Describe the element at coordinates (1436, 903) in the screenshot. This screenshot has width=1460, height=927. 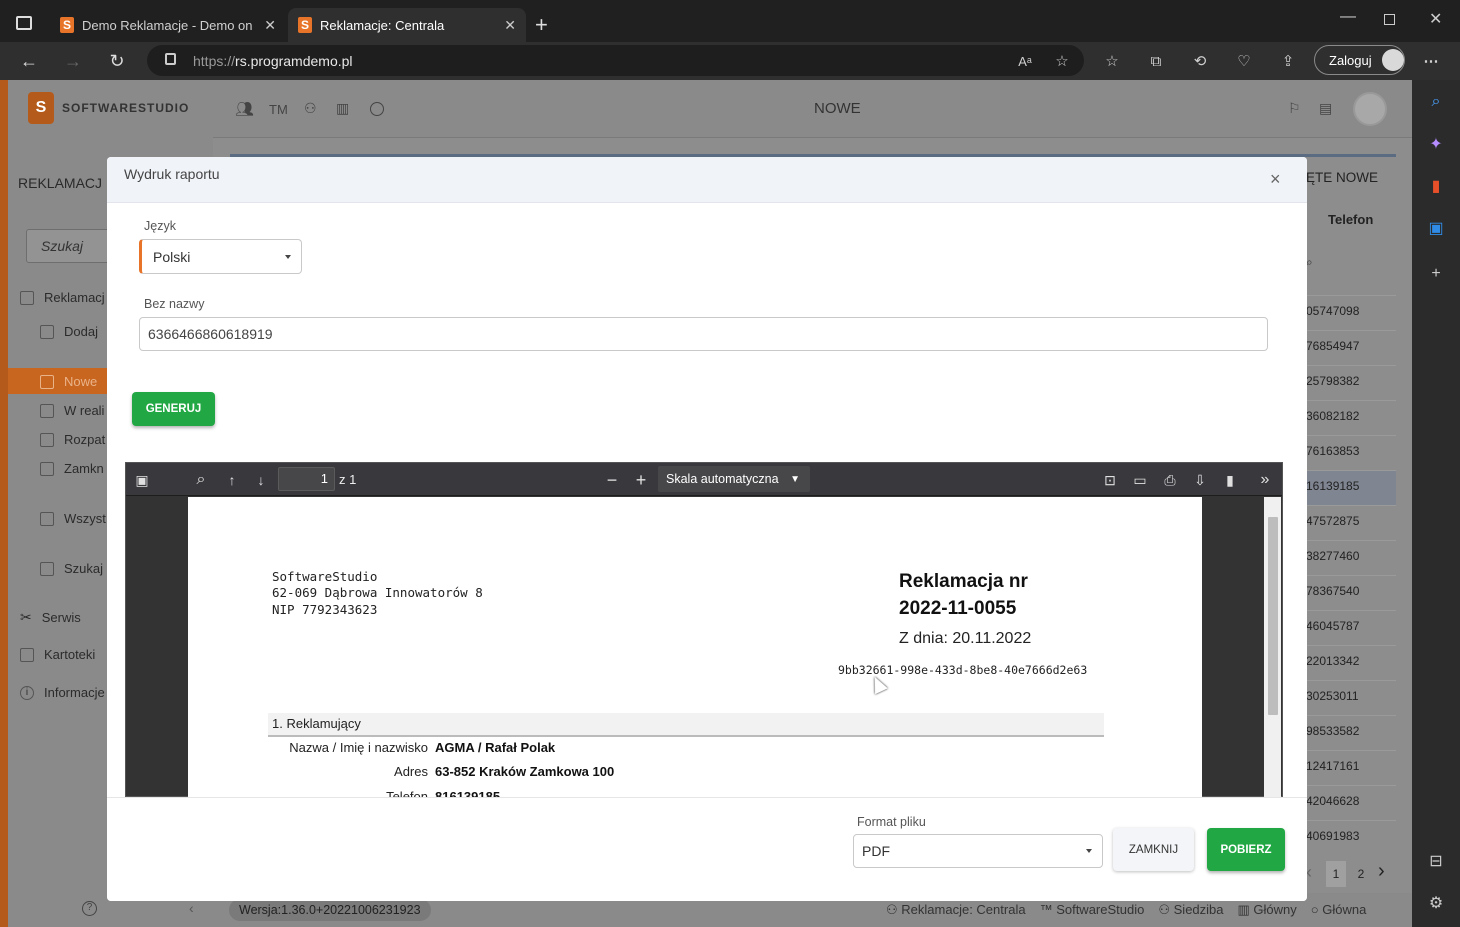
I see `settings-icon: ⚙` at that location.